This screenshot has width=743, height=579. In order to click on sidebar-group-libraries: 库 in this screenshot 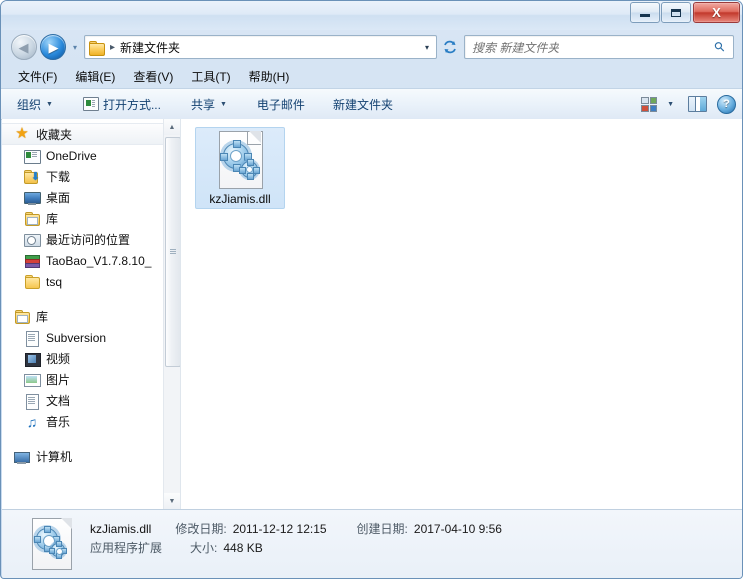, I will do `click(91, 316)`.